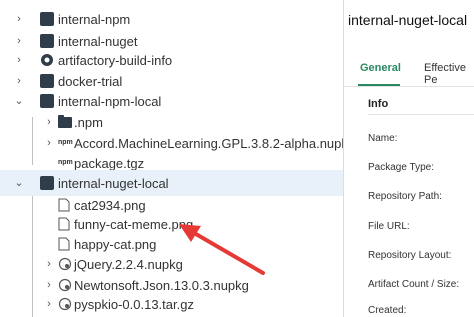  I want to click on details-title: internal-nuget-local, so click(408, 20).